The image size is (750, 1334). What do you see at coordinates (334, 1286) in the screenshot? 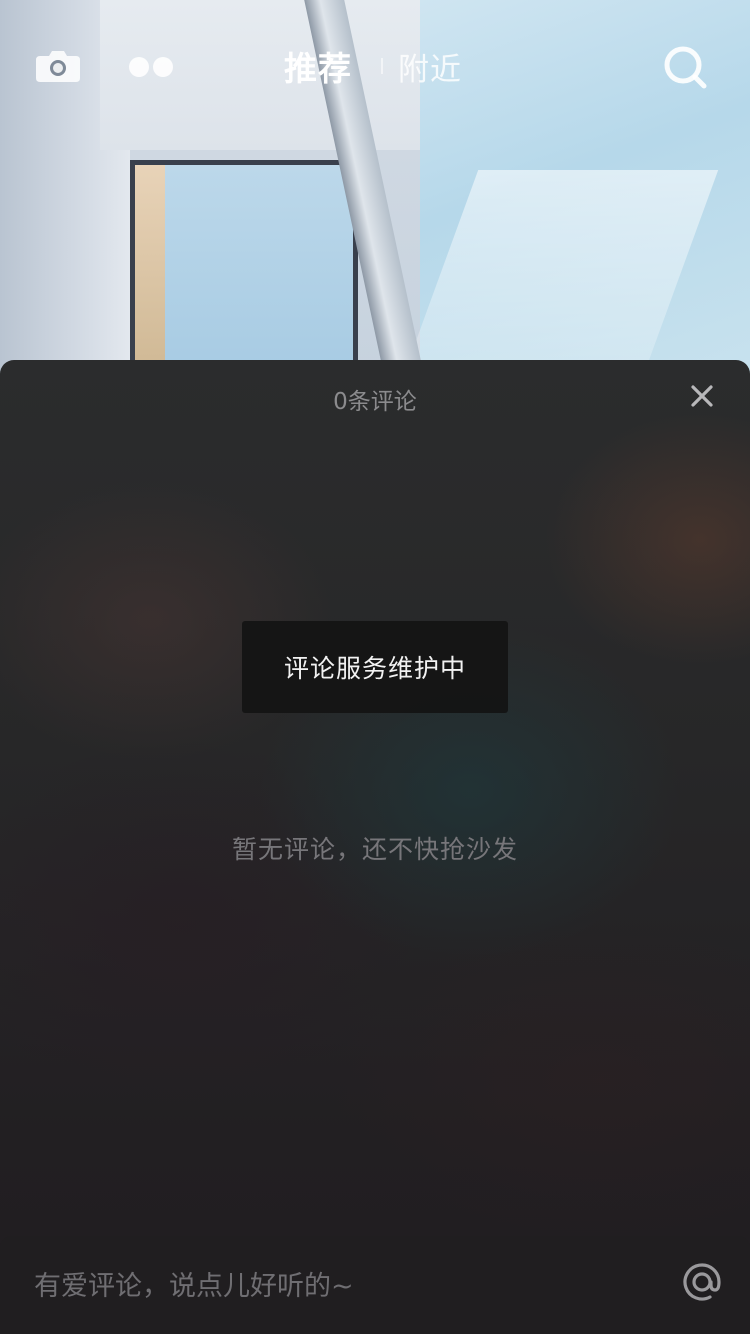
I see `comment-input` at bounding box center [334, 1286].